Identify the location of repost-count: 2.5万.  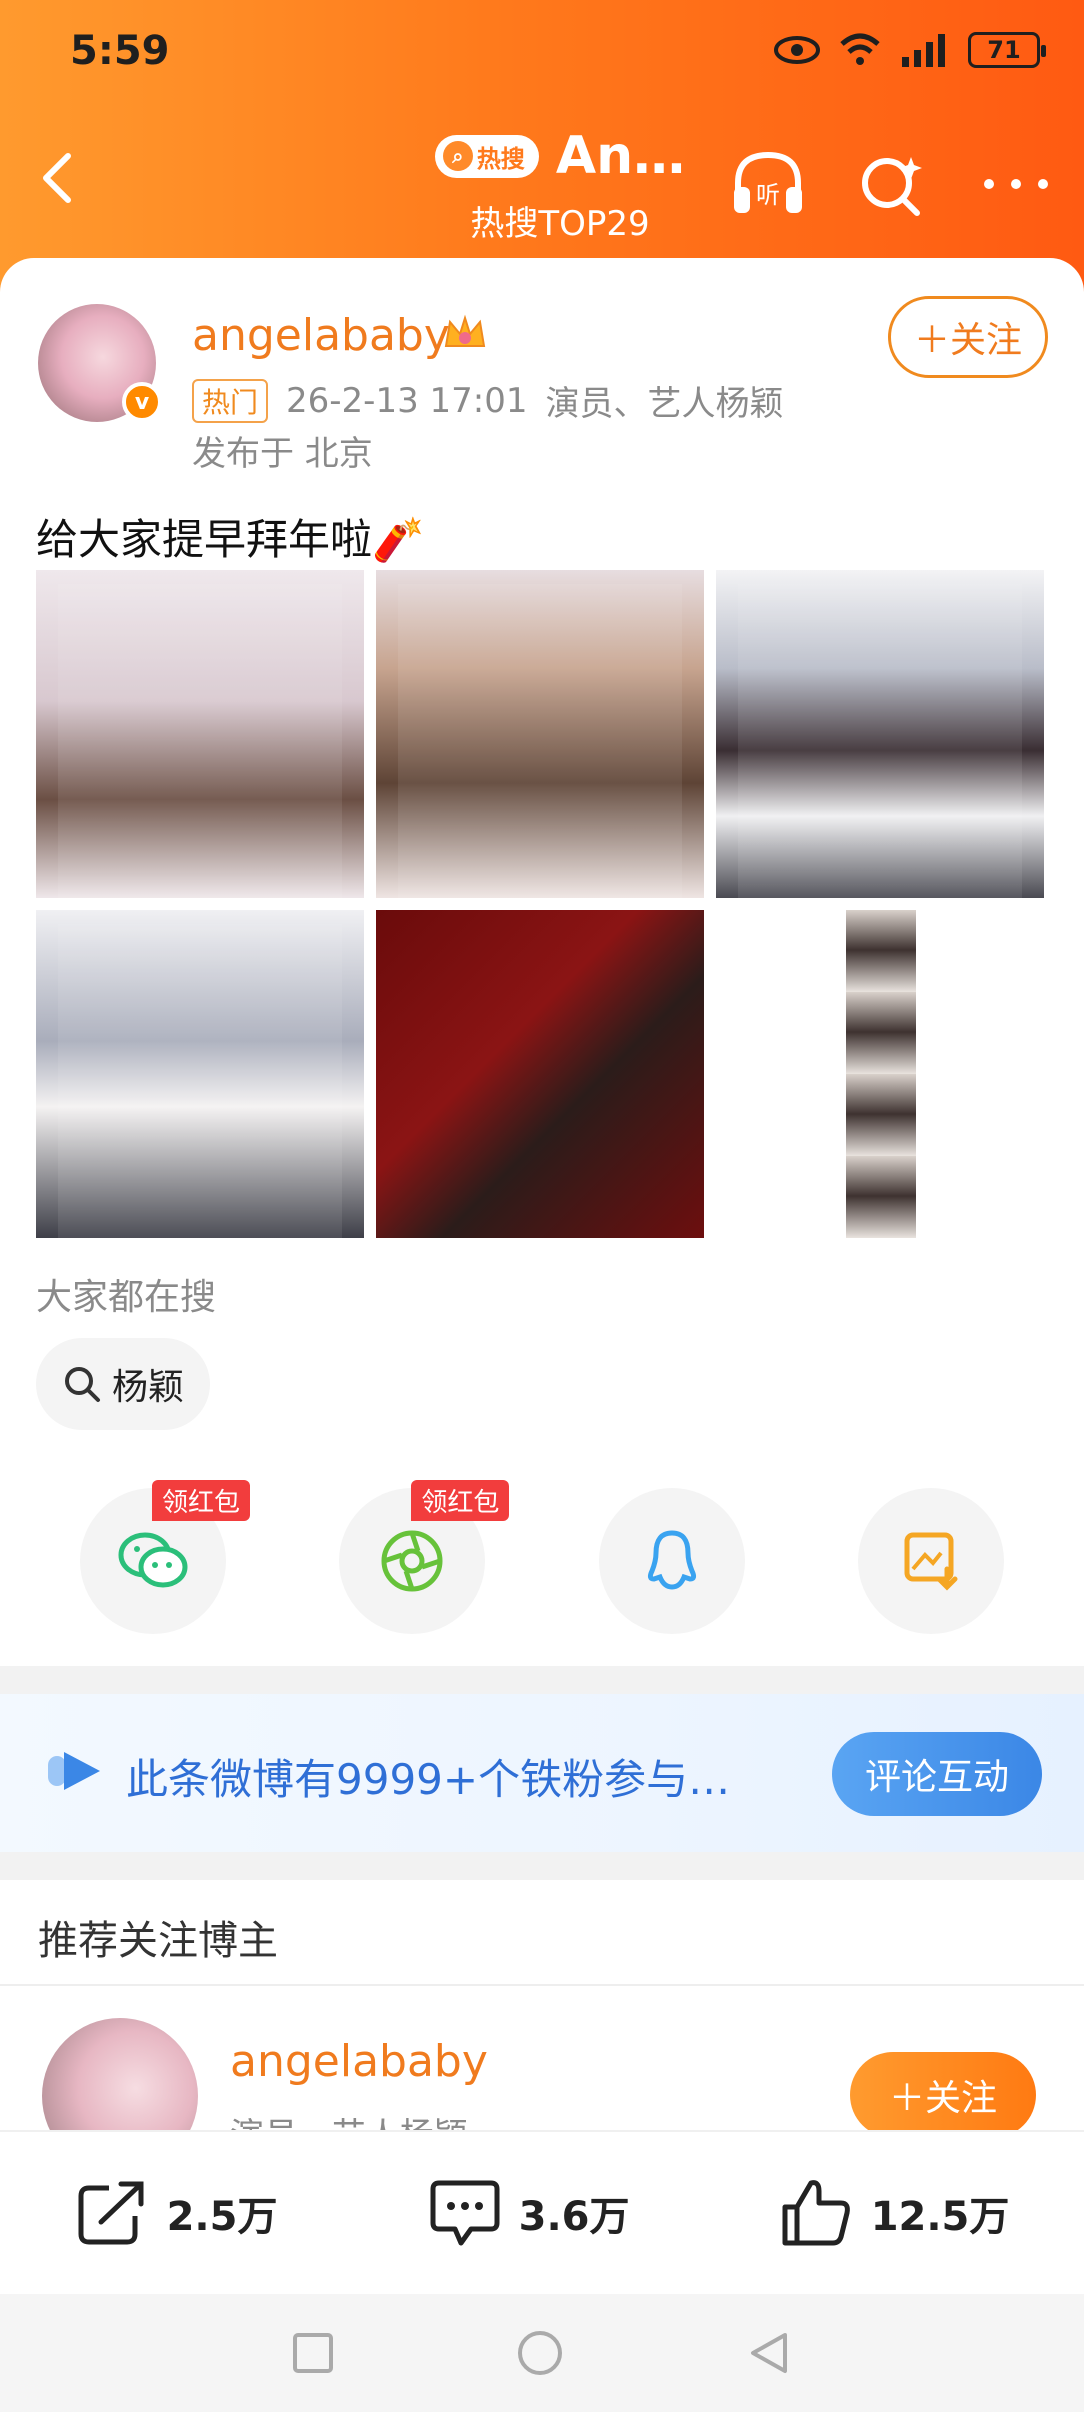
(222, 2217).